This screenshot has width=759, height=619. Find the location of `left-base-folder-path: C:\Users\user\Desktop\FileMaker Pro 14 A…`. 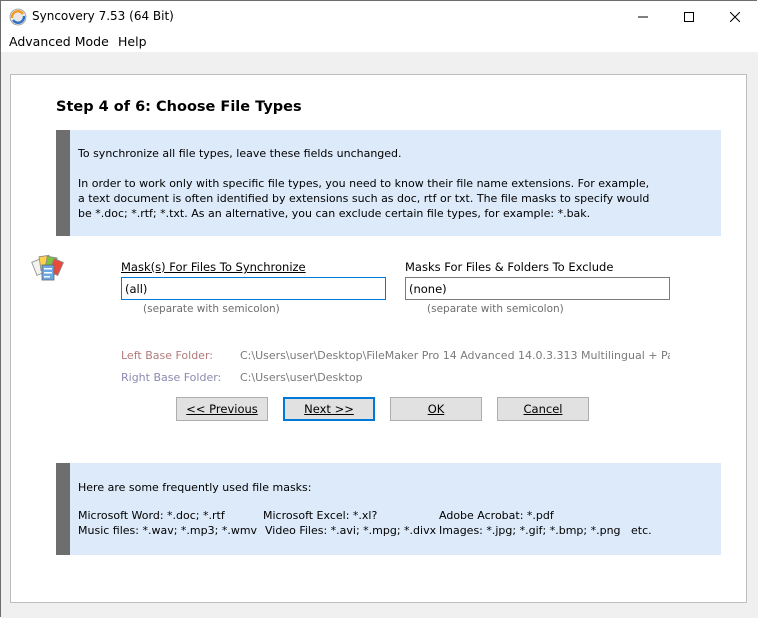

left-base-folder-path: C:\Users\user\Desktop\FileMaker Pro 14 A… is located at coordinates (455, 355).